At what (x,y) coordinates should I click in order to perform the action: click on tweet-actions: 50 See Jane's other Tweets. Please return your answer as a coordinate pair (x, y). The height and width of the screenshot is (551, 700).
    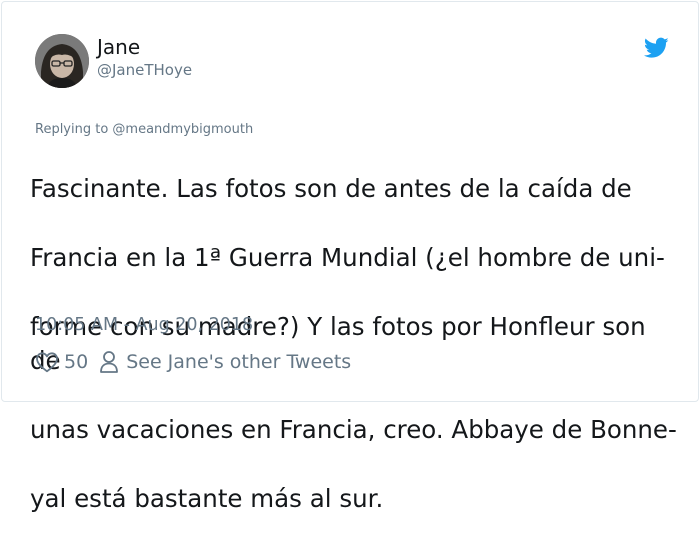
    Looking at the image, I should click on (193, 362).